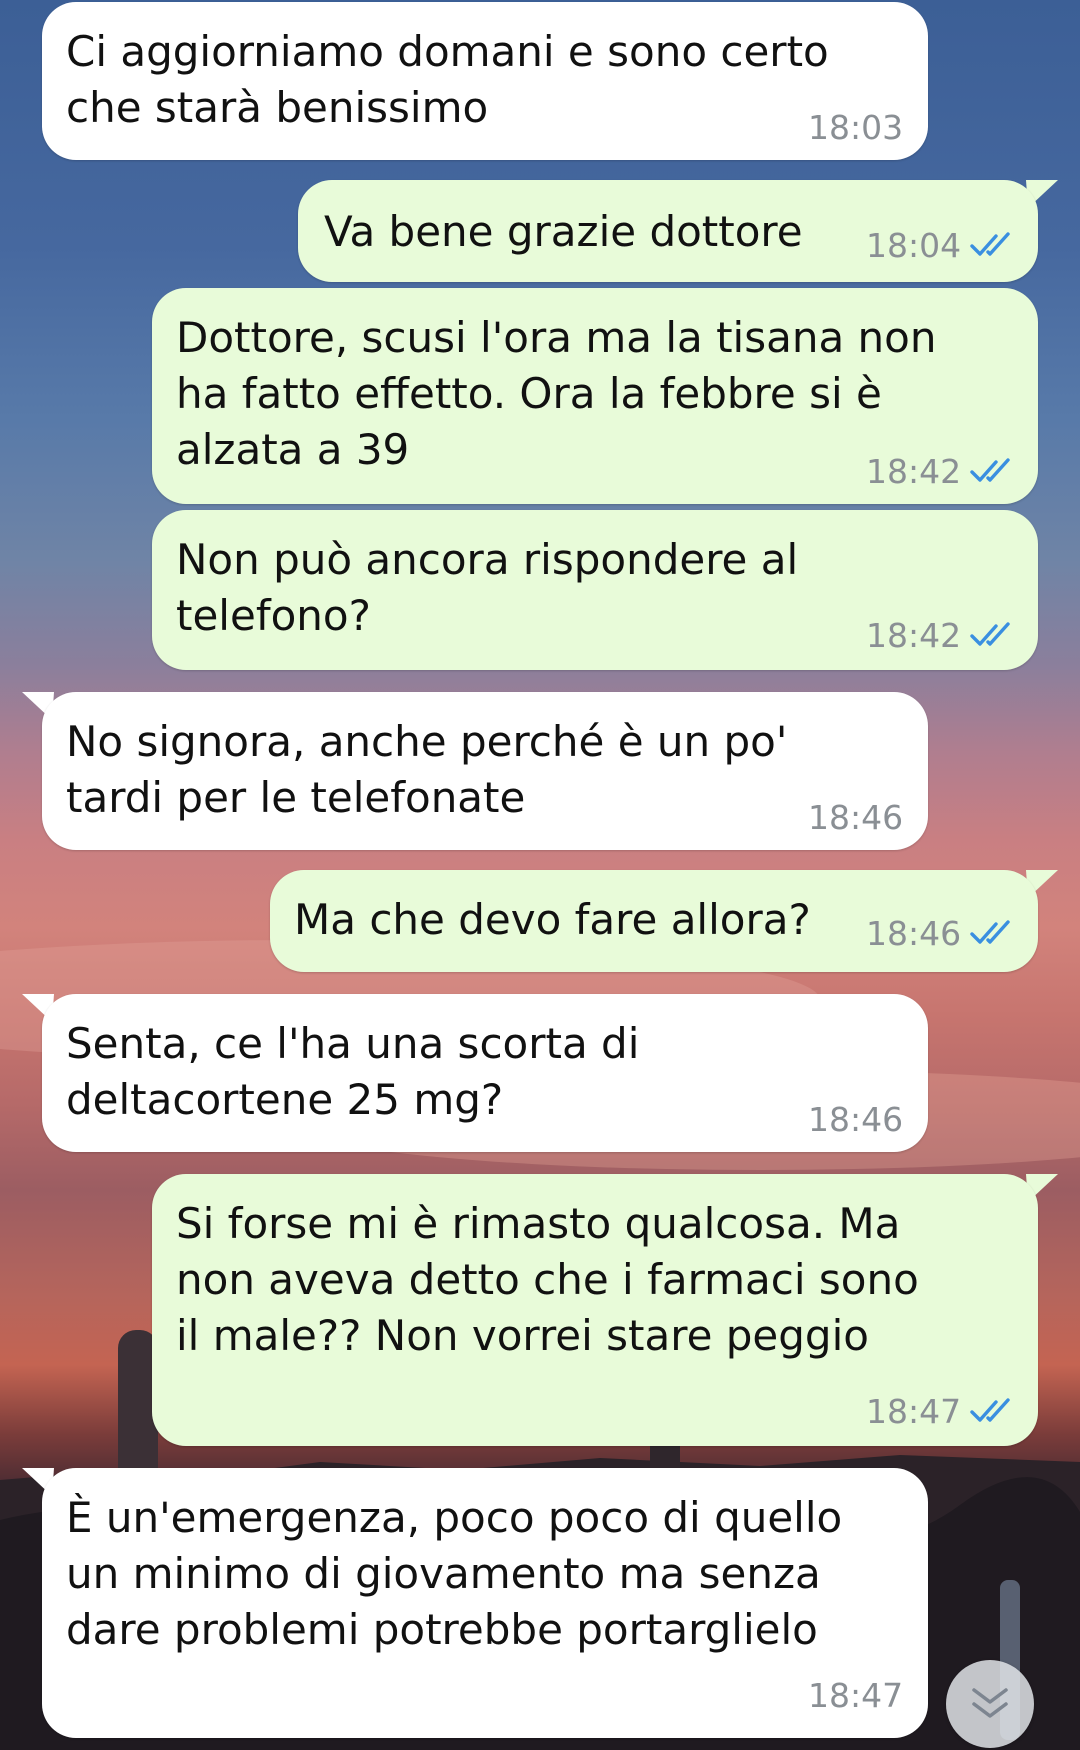 The width and height of the screenshot is (1080, 1750). Describe the element at coordinates (487, 587) in the screenshot. I see `message-text: Non può ancora rispondere al telefono?` at that location.